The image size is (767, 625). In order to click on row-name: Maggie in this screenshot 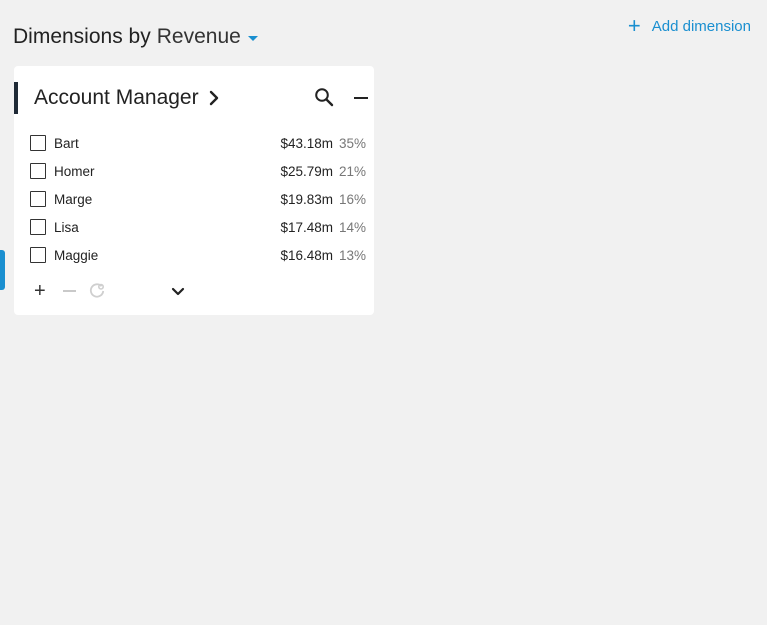, I will do `click(76, 255)`.